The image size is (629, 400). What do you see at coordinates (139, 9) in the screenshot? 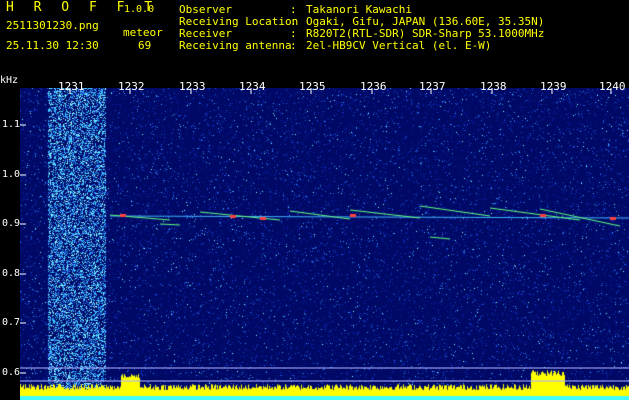
I see `app-version: 1.0.0` at bounding box center [139, 9].